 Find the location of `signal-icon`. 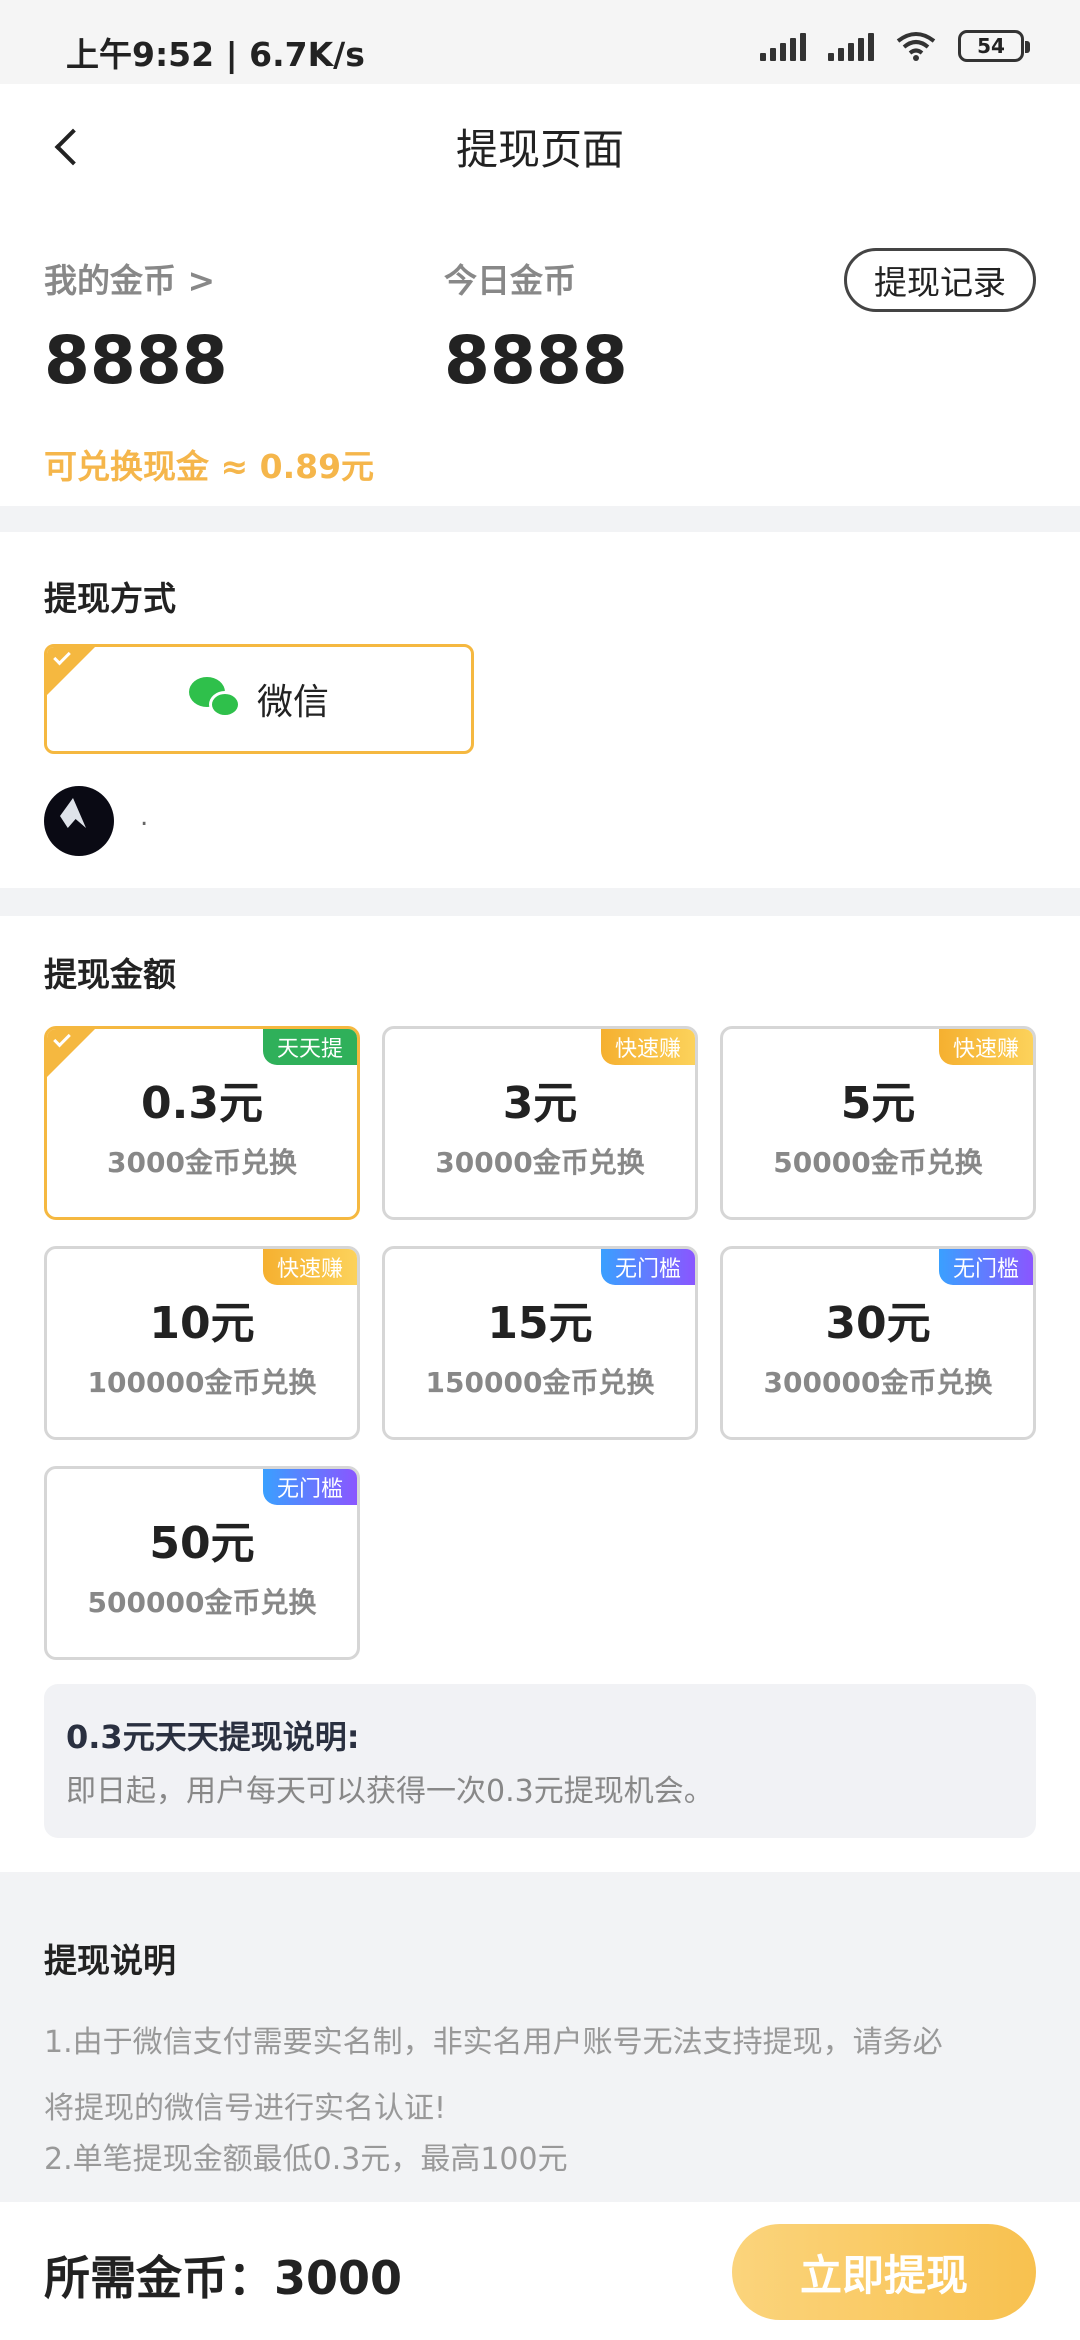

signal-icon is located at coordinates (783, 46).